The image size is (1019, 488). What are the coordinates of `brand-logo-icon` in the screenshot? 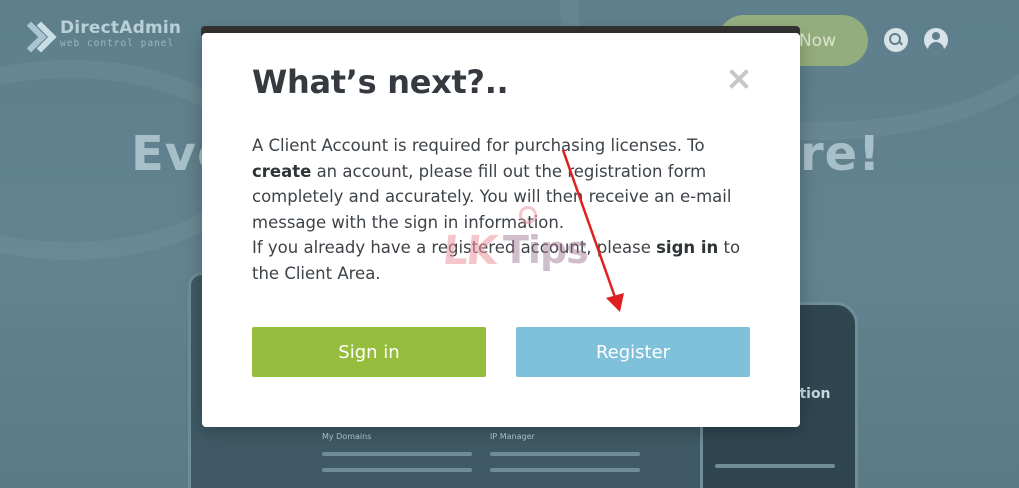 It's located at (37, 35).